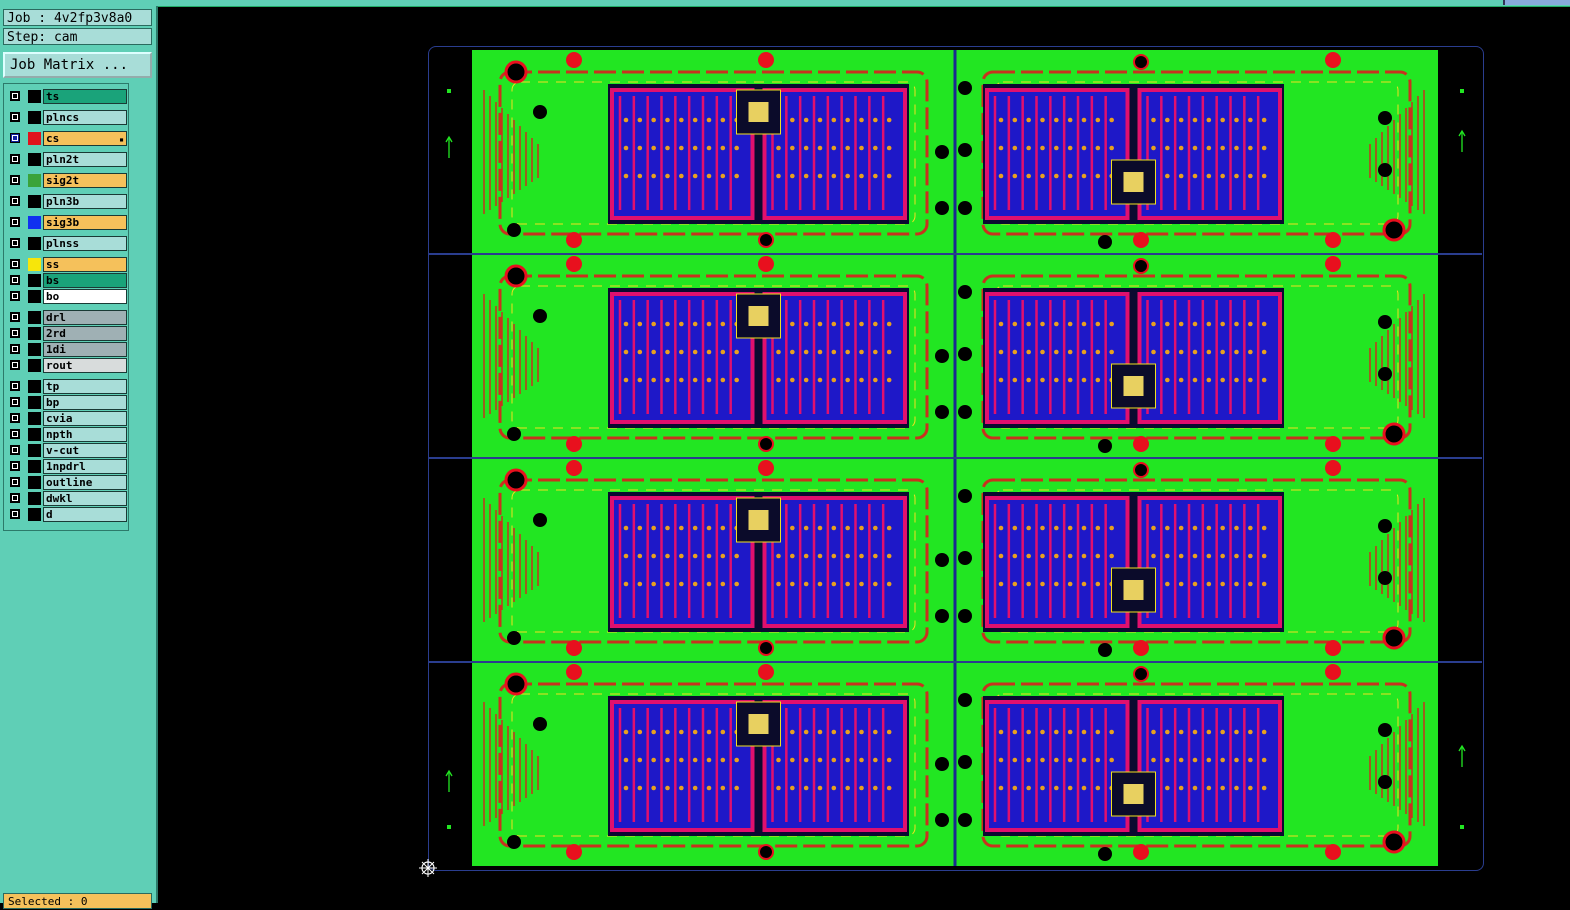  I want to click on layer-row-tp: tp, so click(66, 386).